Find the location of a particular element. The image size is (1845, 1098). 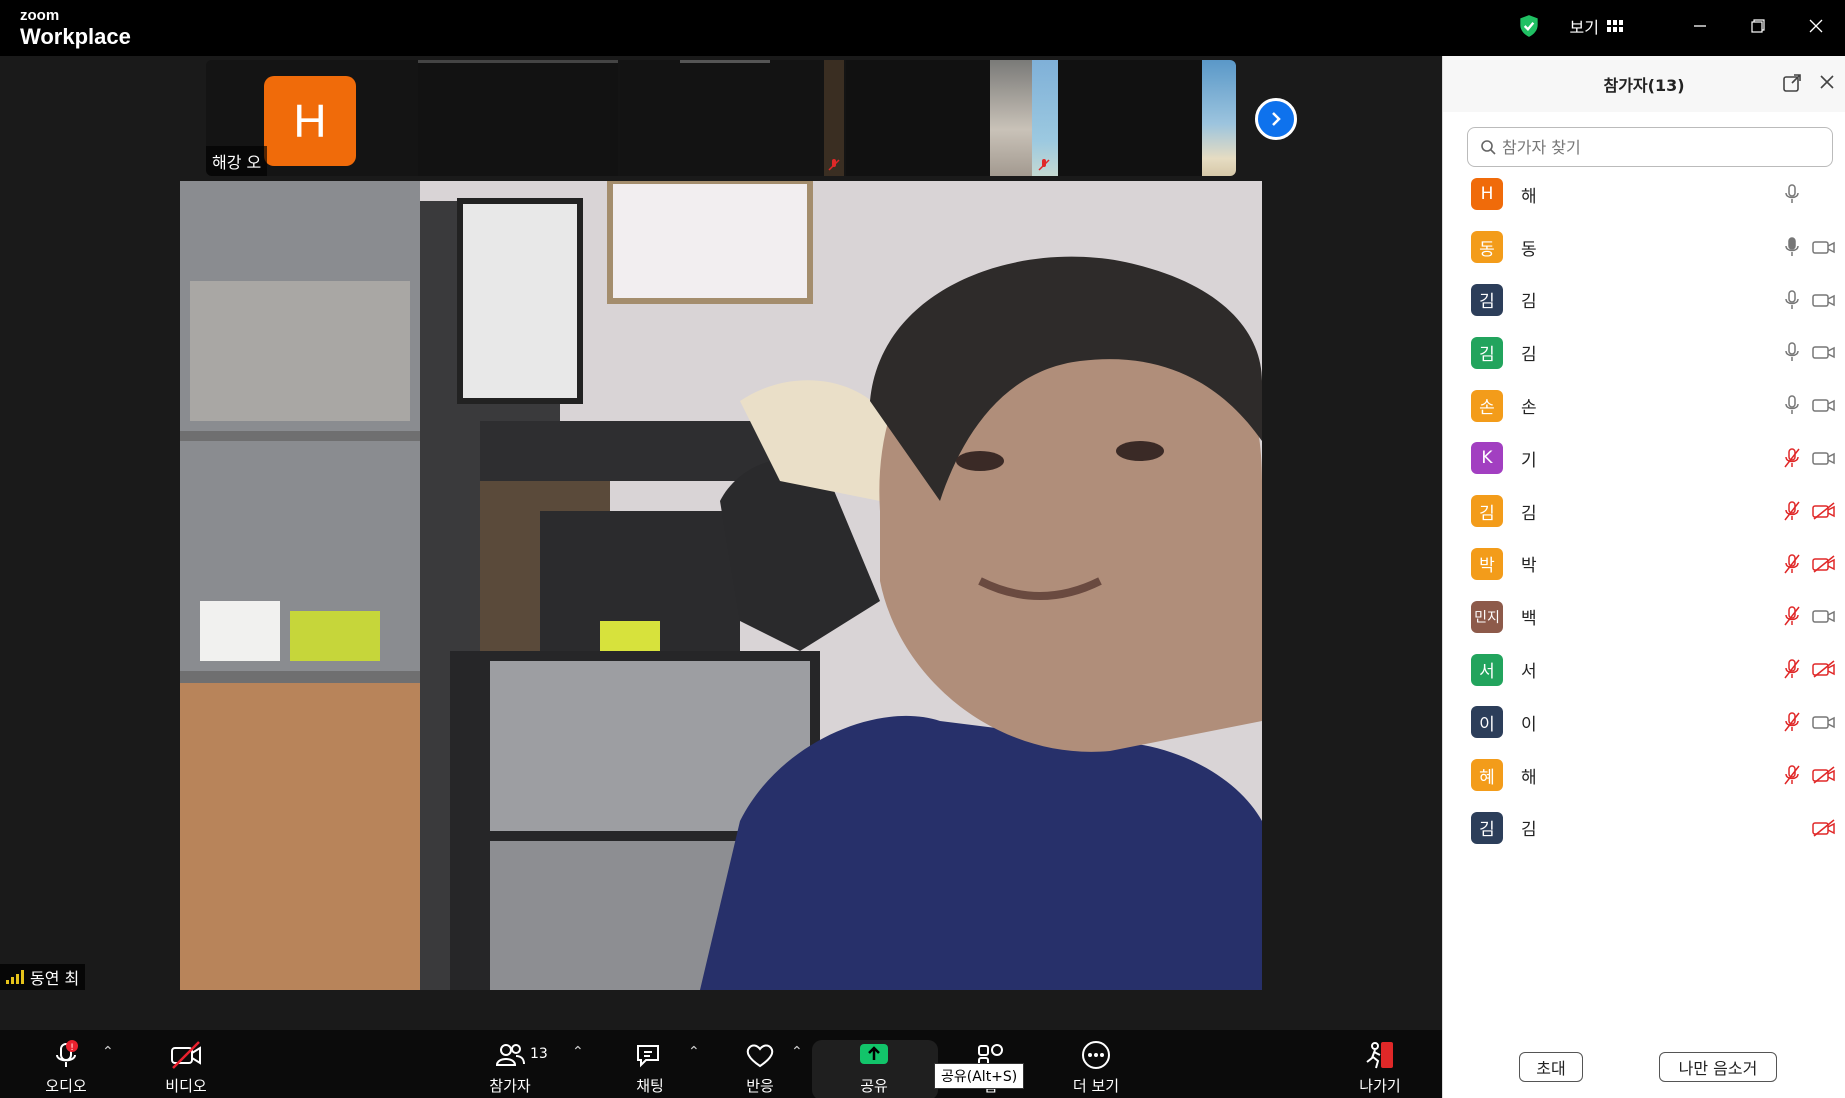

participant-row: 이이 is located at coordinates (1644, 722).